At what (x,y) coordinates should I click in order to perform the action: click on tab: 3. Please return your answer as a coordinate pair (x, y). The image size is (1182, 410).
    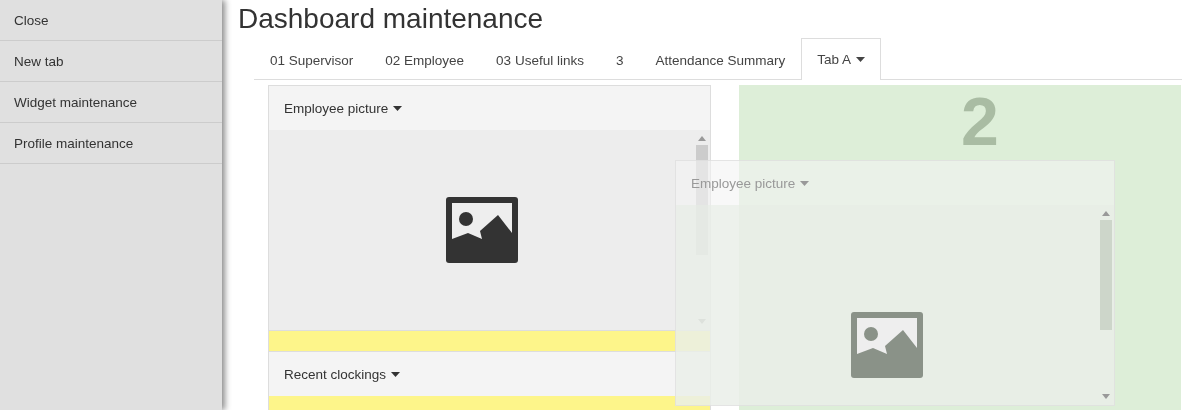
    Looking at the image, I should click on (619, 59).